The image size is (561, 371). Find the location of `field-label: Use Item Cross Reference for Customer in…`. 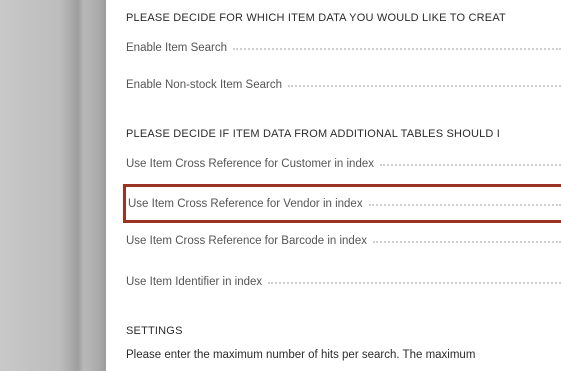

field-label: Use Item Cross Reference for Customer in… is located at coordinates (250, 164).